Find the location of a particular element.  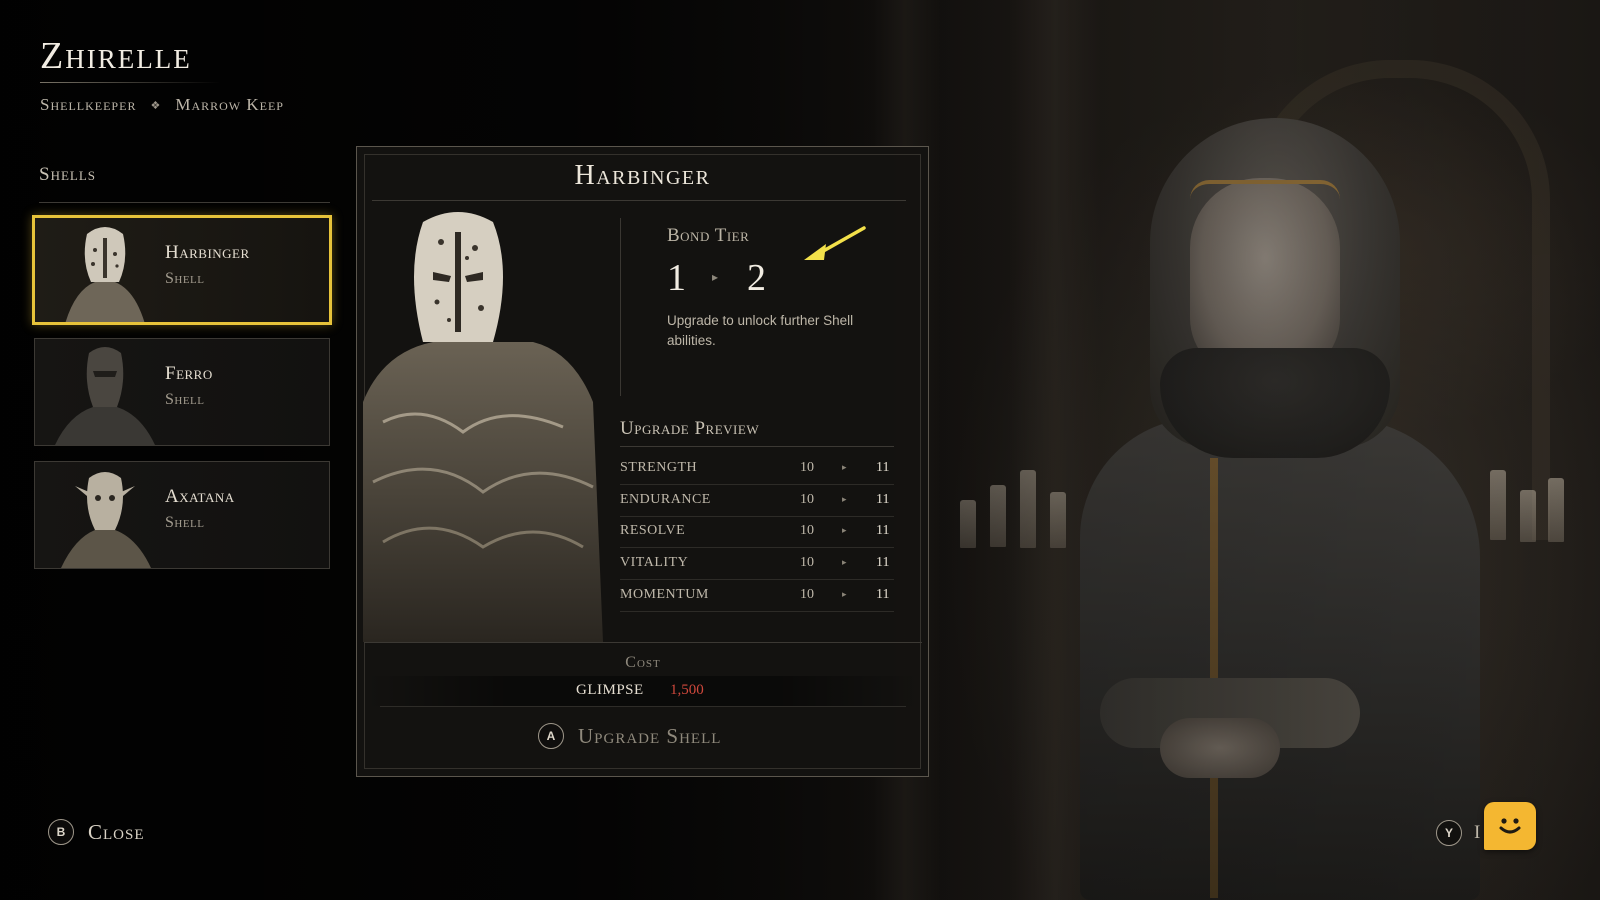

harbinger-armor-art-icon is located at coordinates (483, 427).